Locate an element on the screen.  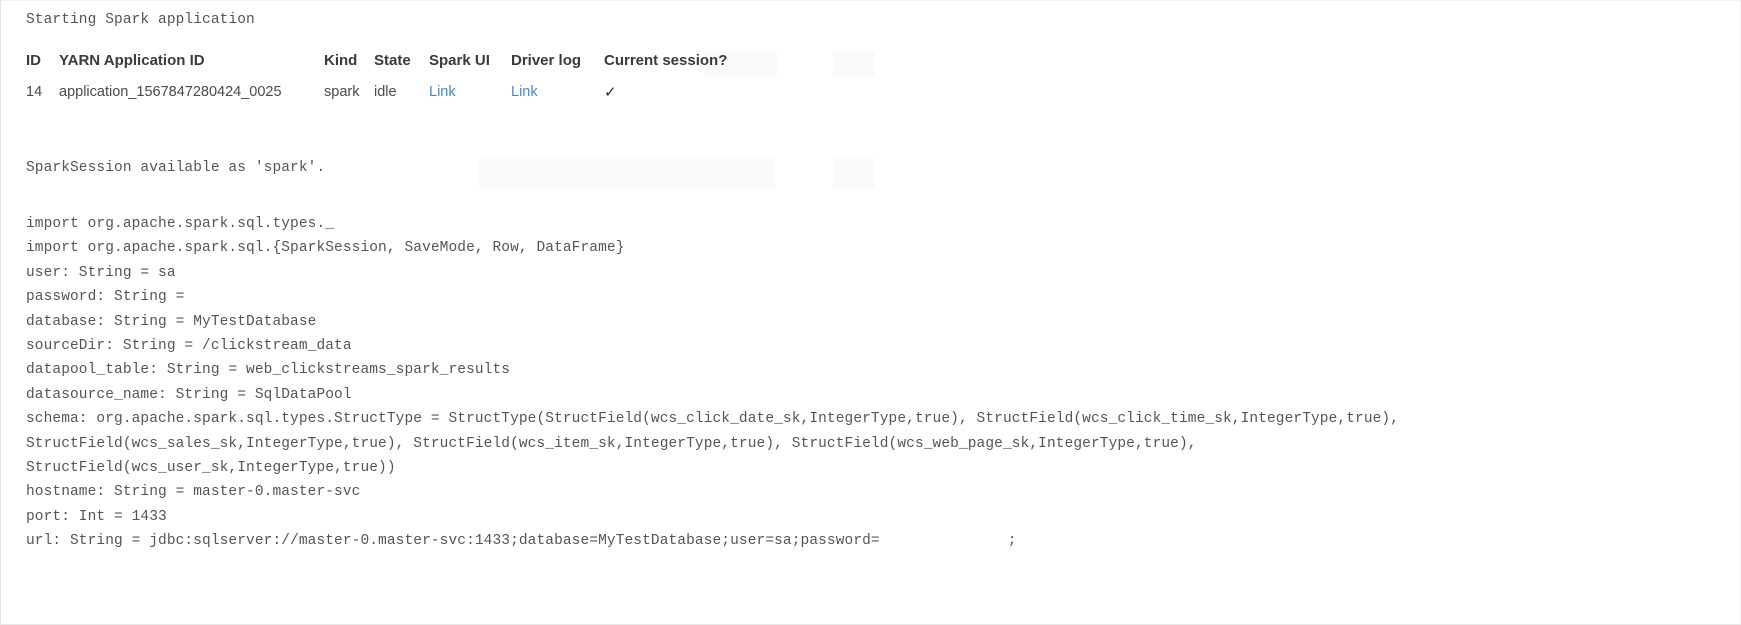
driver-log-link: Link is located at coordinates (524, 92).